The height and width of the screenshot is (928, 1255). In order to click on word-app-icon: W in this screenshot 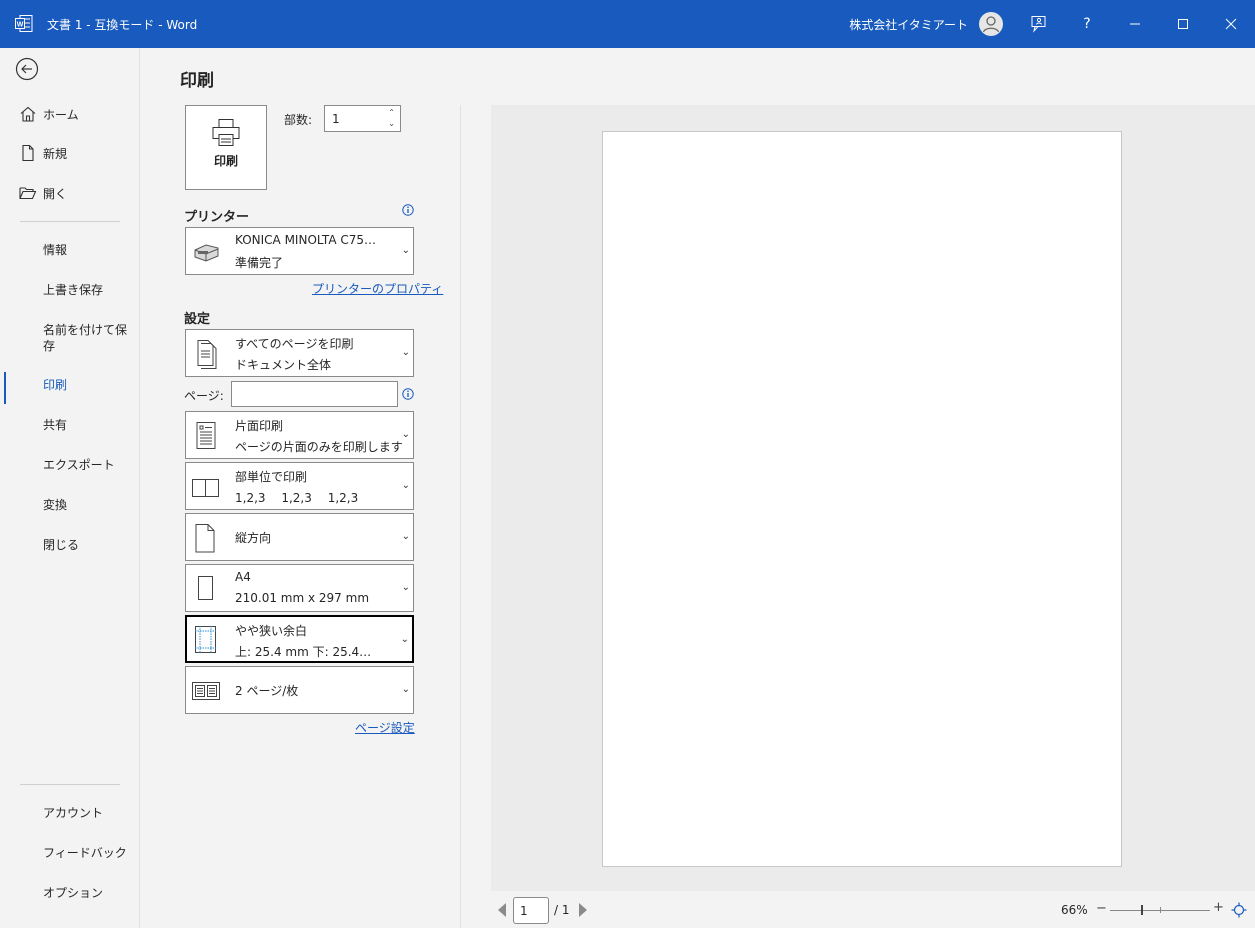, I will do `click(24, 23)`.